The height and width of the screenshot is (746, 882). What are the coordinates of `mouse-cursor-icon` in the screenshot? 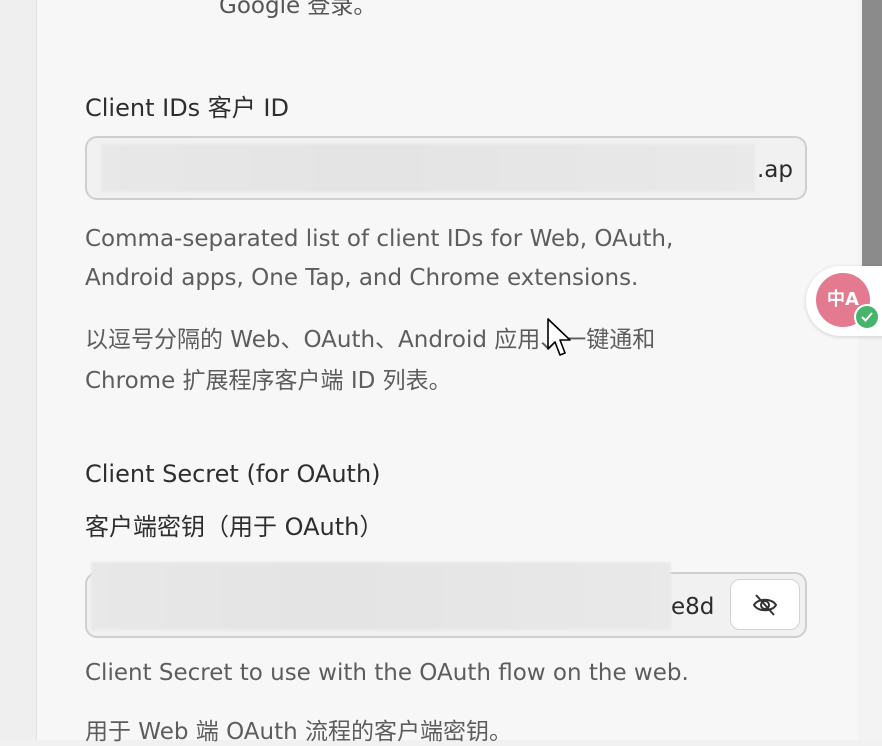 It's located at (559, 337).